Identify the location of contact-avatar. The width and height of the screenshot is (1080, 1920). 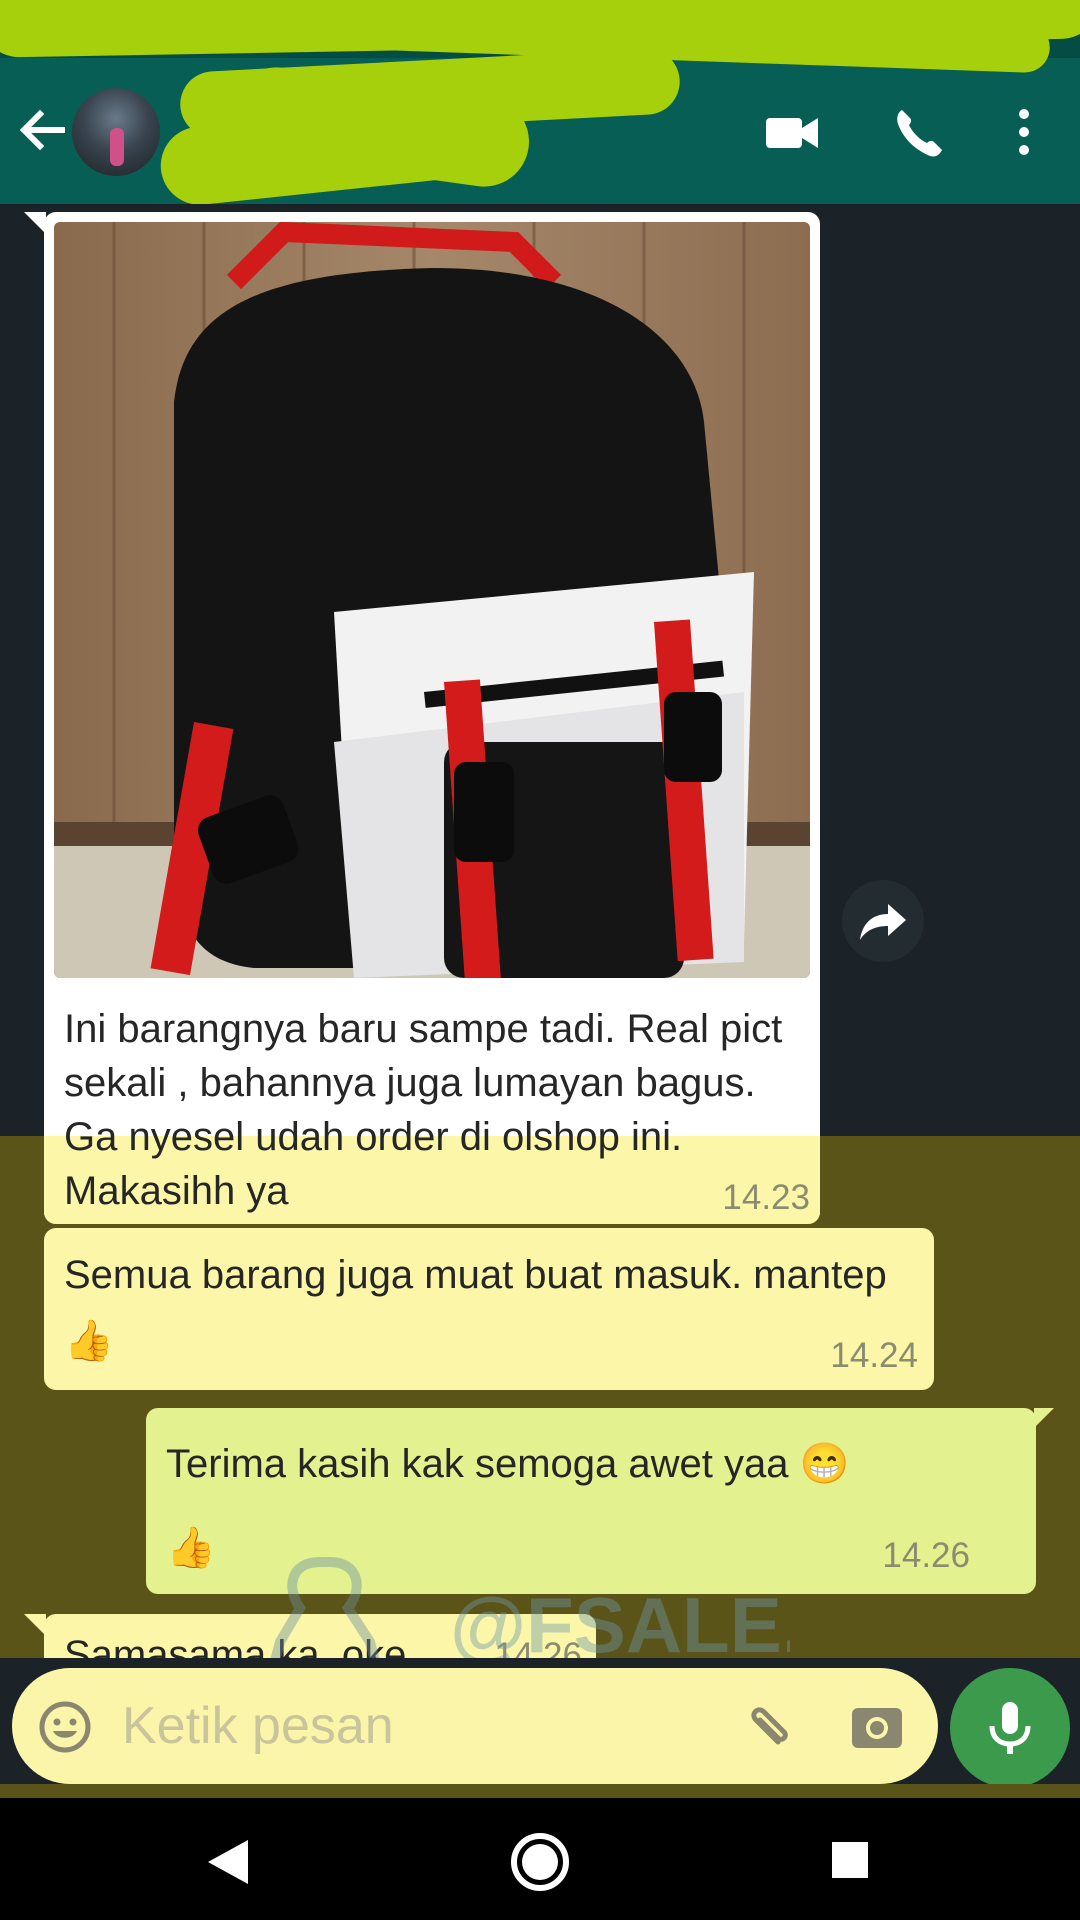
(116, 132).